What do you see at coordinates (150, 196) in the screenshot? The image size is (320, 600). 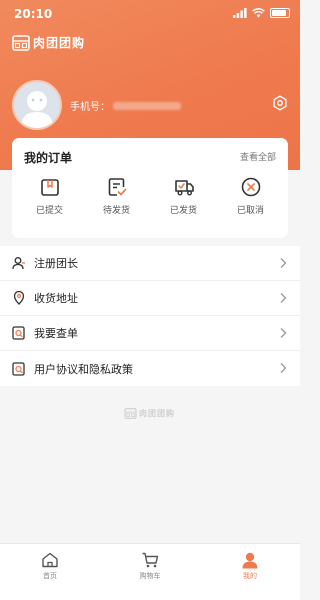 I see `order-status-list: 已提交 待发货 已发货 已取消` at bounding box center [150, 196].